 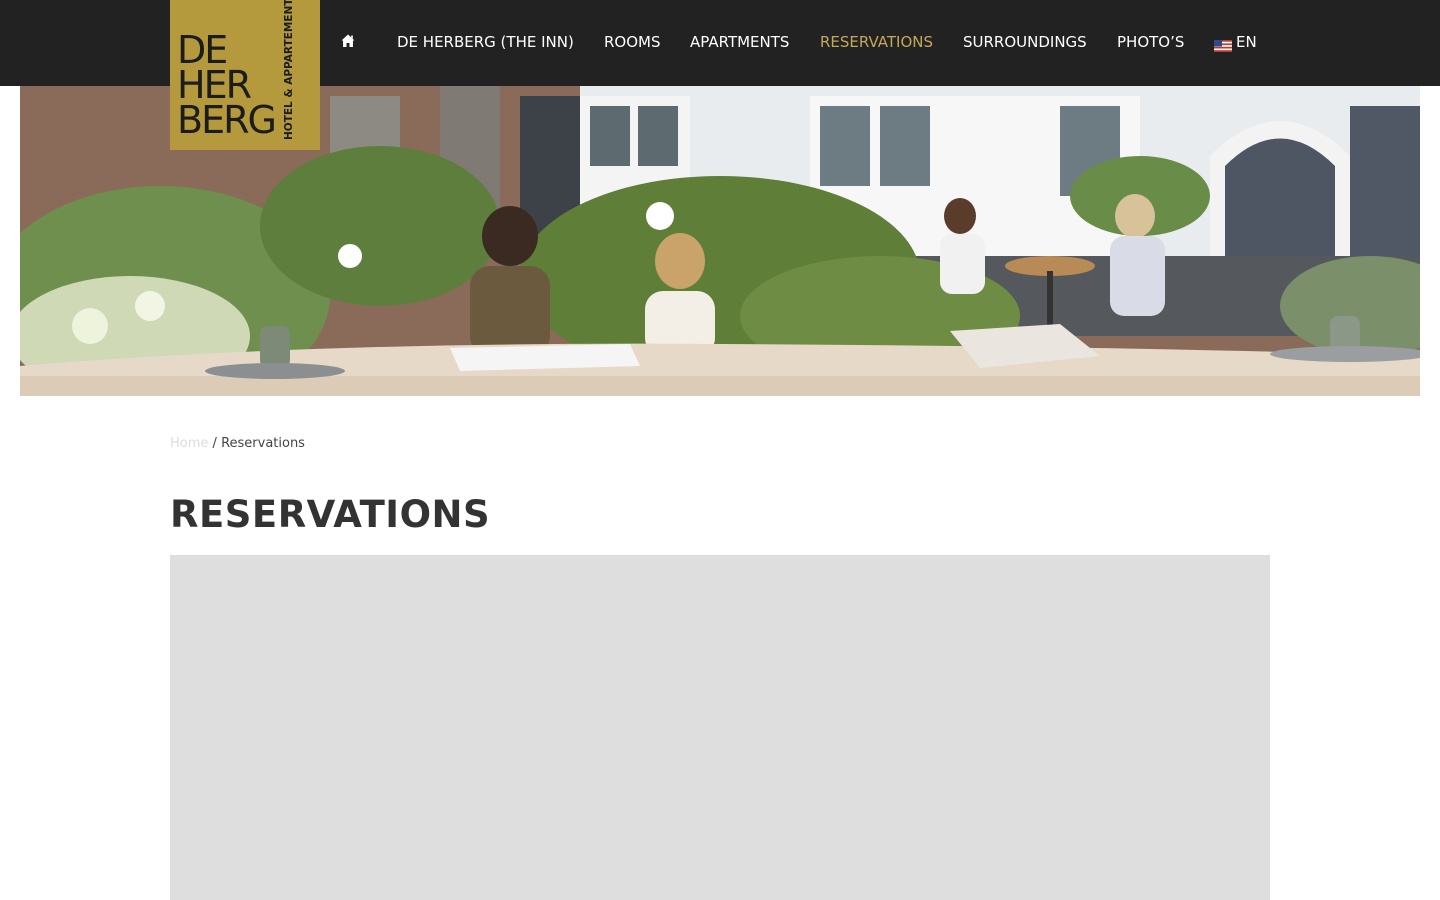 I want to click on logo-text-line3: BERG, so click(x=227, y=120).